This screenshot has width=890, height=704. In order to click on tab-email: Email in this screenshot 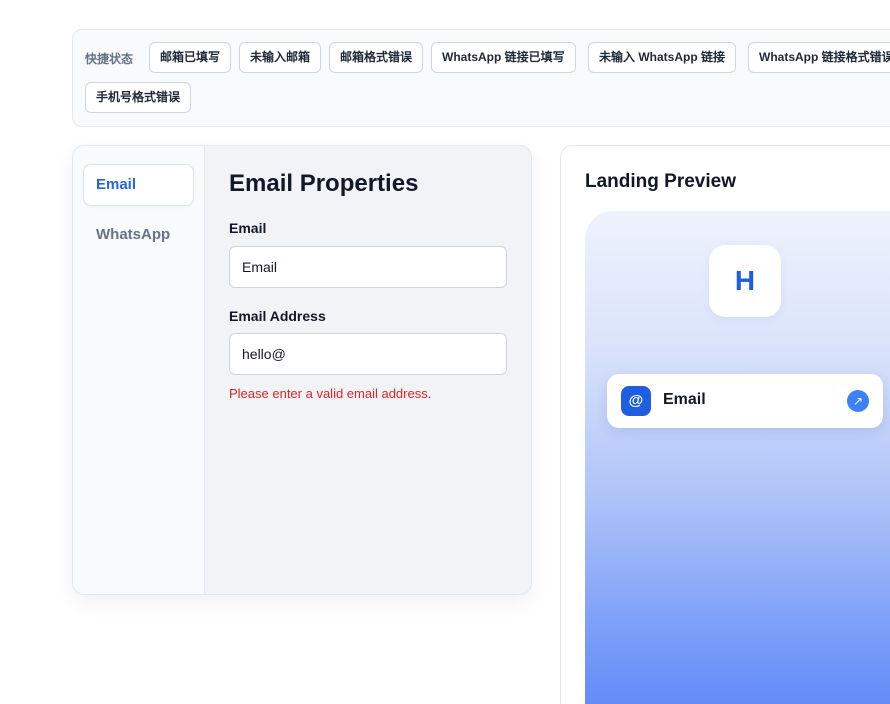, I will do `click(138, 185)`.